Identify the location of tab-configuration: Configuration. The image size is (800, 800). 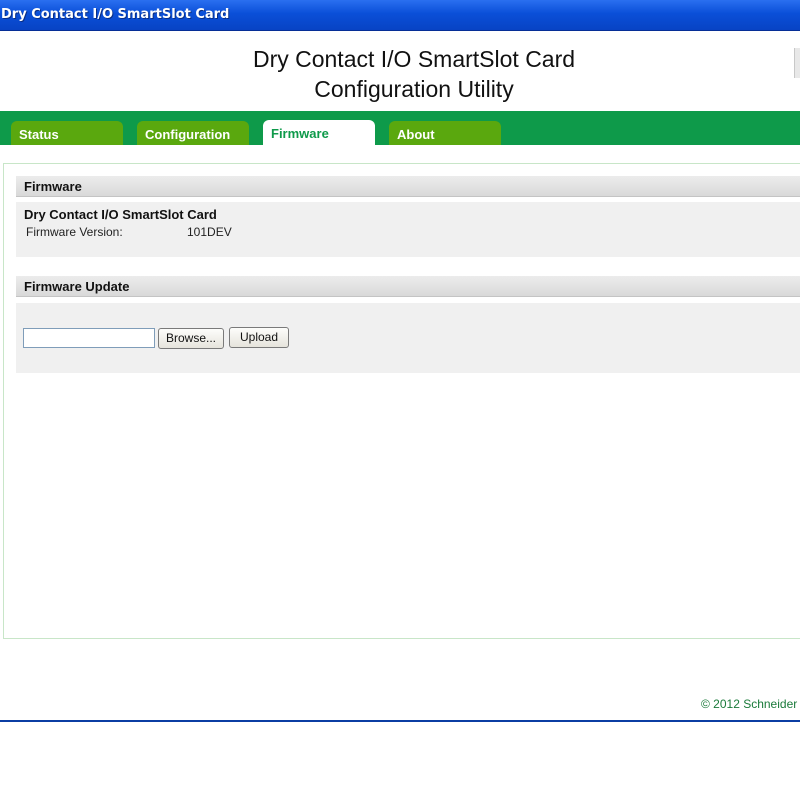
(193, 133).